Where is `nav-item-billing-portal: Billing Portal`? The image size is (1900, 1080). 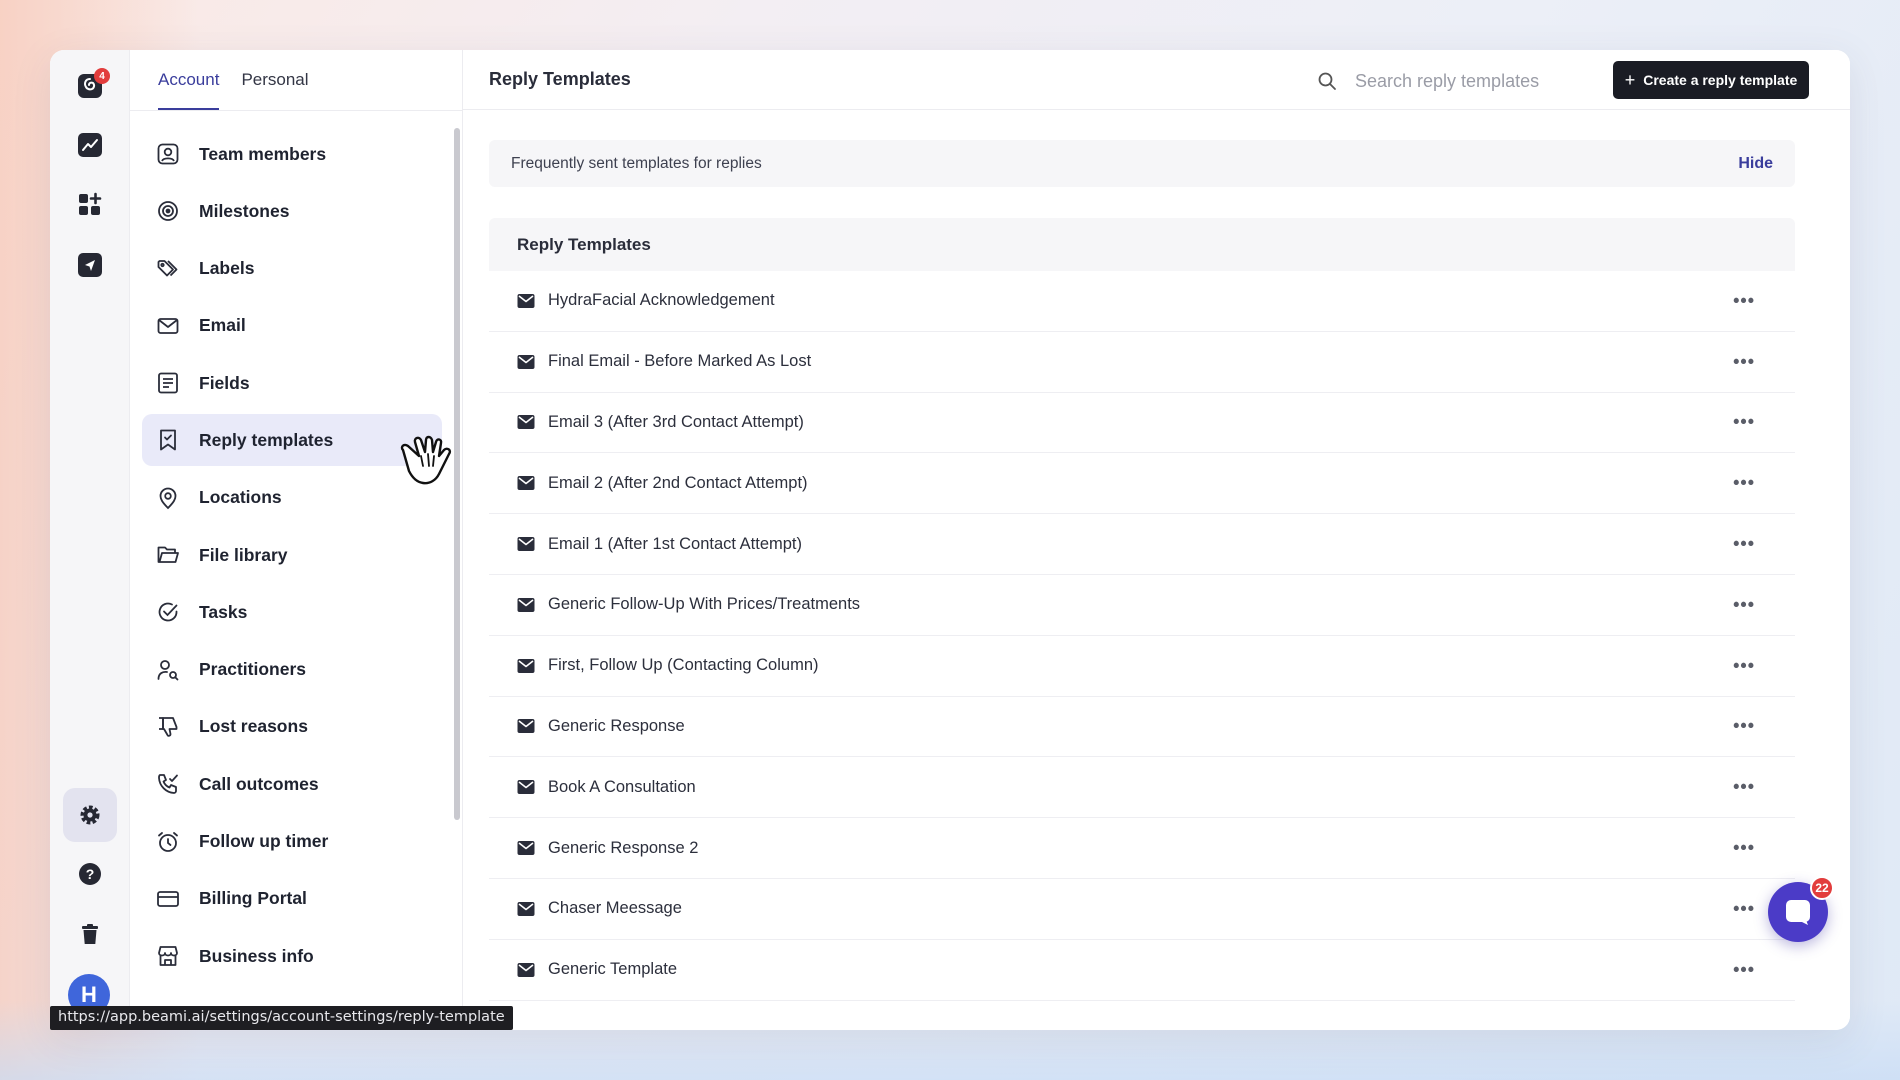 nav-item-billing-portal: Billing Portal is located at coordinates (292, 899).